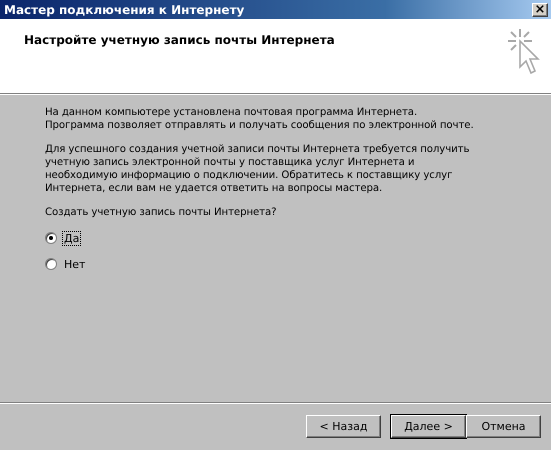  Describe the element at coordinates (179, 40) in the screenshot. I see `page-heading: Настройте учетную запись почты Интернета` at that location.